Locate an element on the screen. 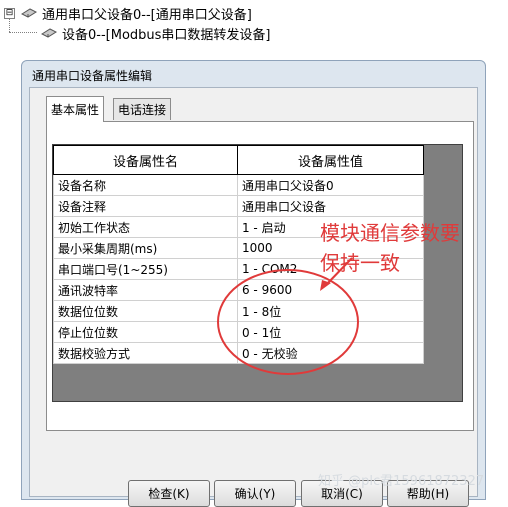  table-row: 设备注释 通用串口父设备 is located at coordinates (239, 206).